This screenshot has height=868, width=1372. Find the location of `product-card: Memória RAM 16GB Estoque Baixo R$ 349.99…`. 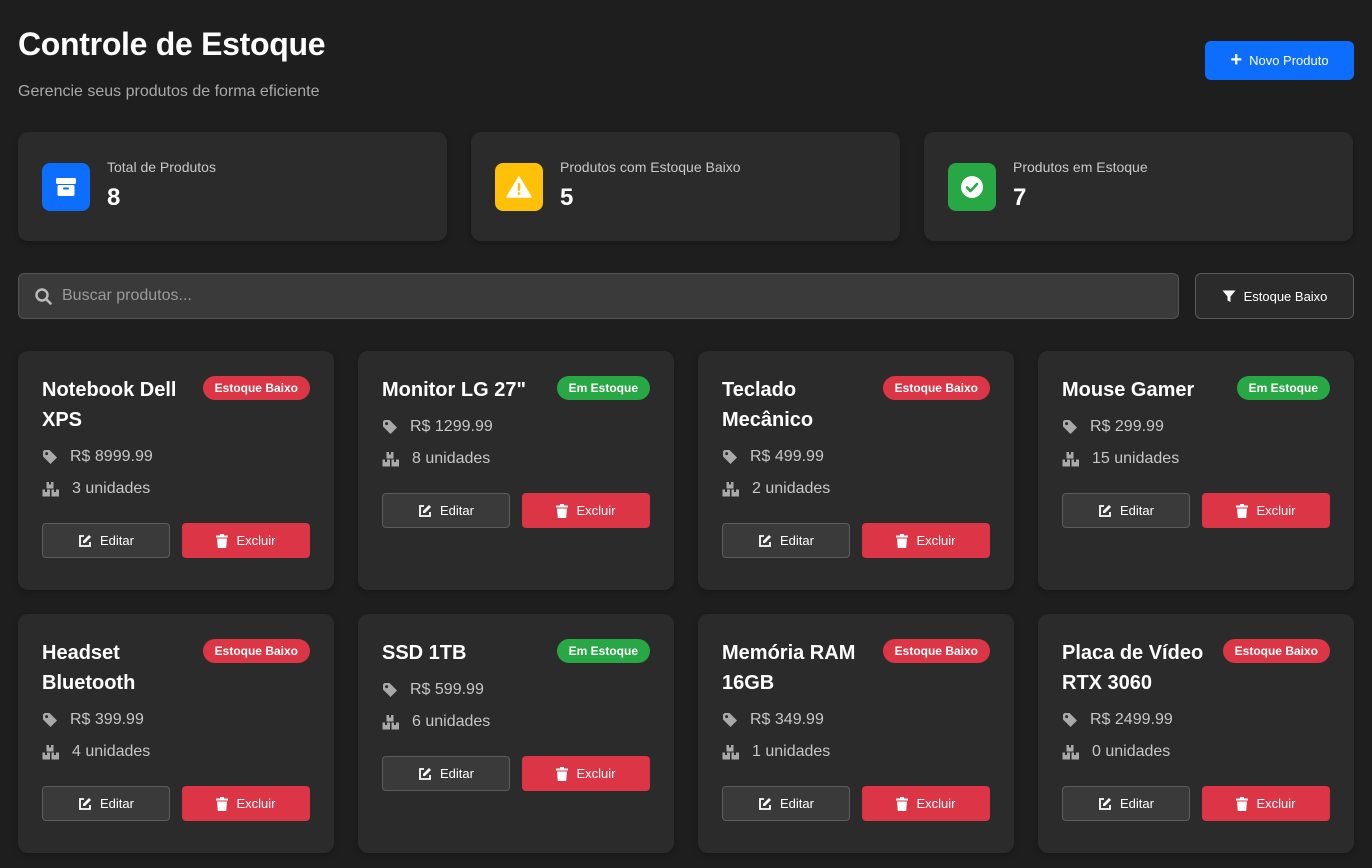

product-card: Memória RAM 16GB Estoque Baixo R$ 349.99… is located at coordinates (856, 733).